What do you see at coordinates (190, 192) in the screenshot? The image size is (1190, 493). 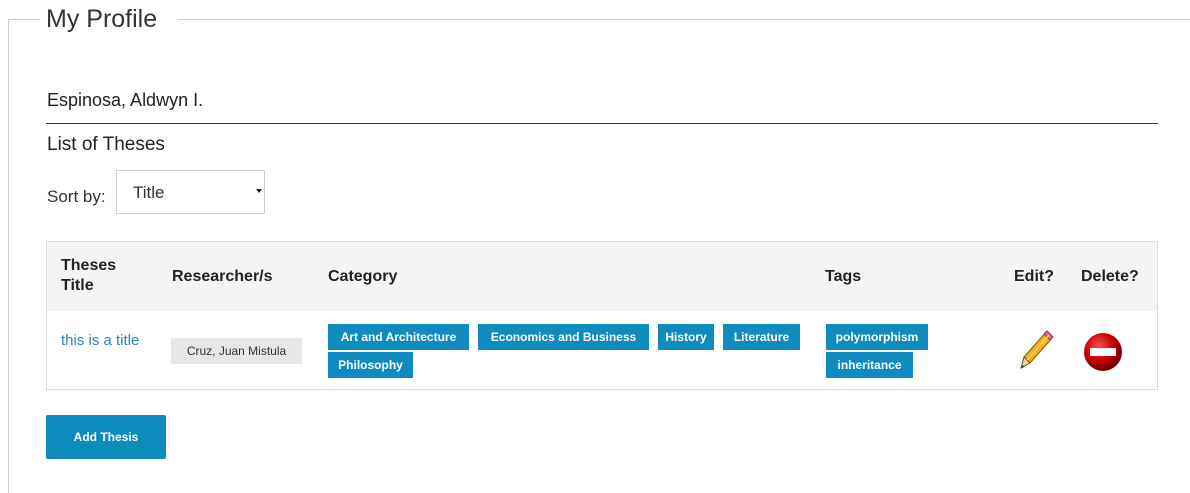 I see `sort-select: Title` at bounding box center [190, 192].